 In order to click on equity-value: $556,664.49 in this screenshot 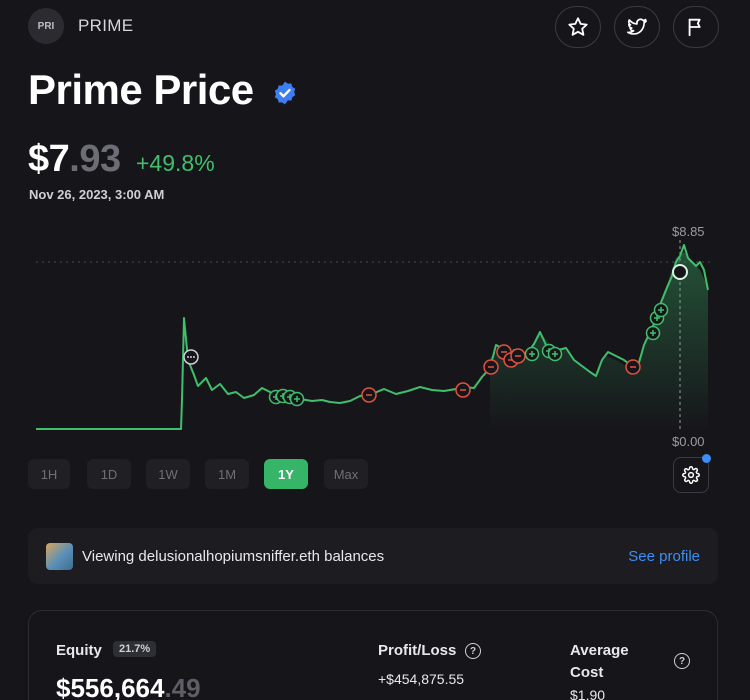, I will do `click(128, 686)`.